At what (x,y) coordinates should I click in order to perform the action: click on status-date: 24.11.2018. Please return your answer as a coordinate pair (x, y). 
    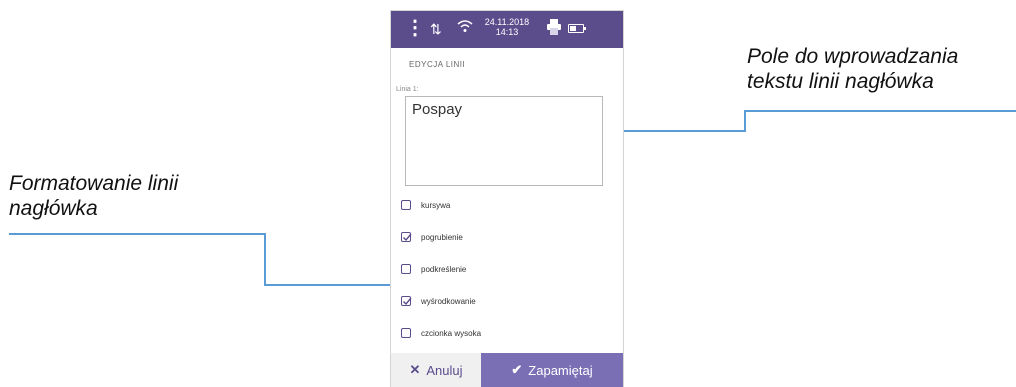
    Looking at the image, I should click on (507, 22).